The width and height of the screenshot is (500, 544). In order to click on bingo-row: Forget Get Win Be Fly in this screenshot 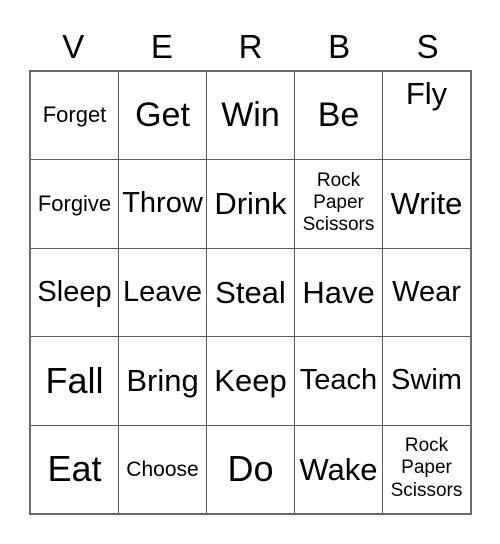, I will do `click(250, 116)`.